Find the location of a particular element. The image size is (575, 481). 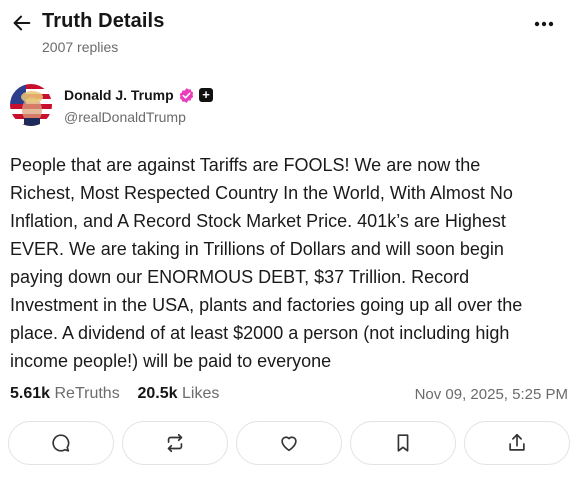

action-bar is located at coordinates (289, 443).